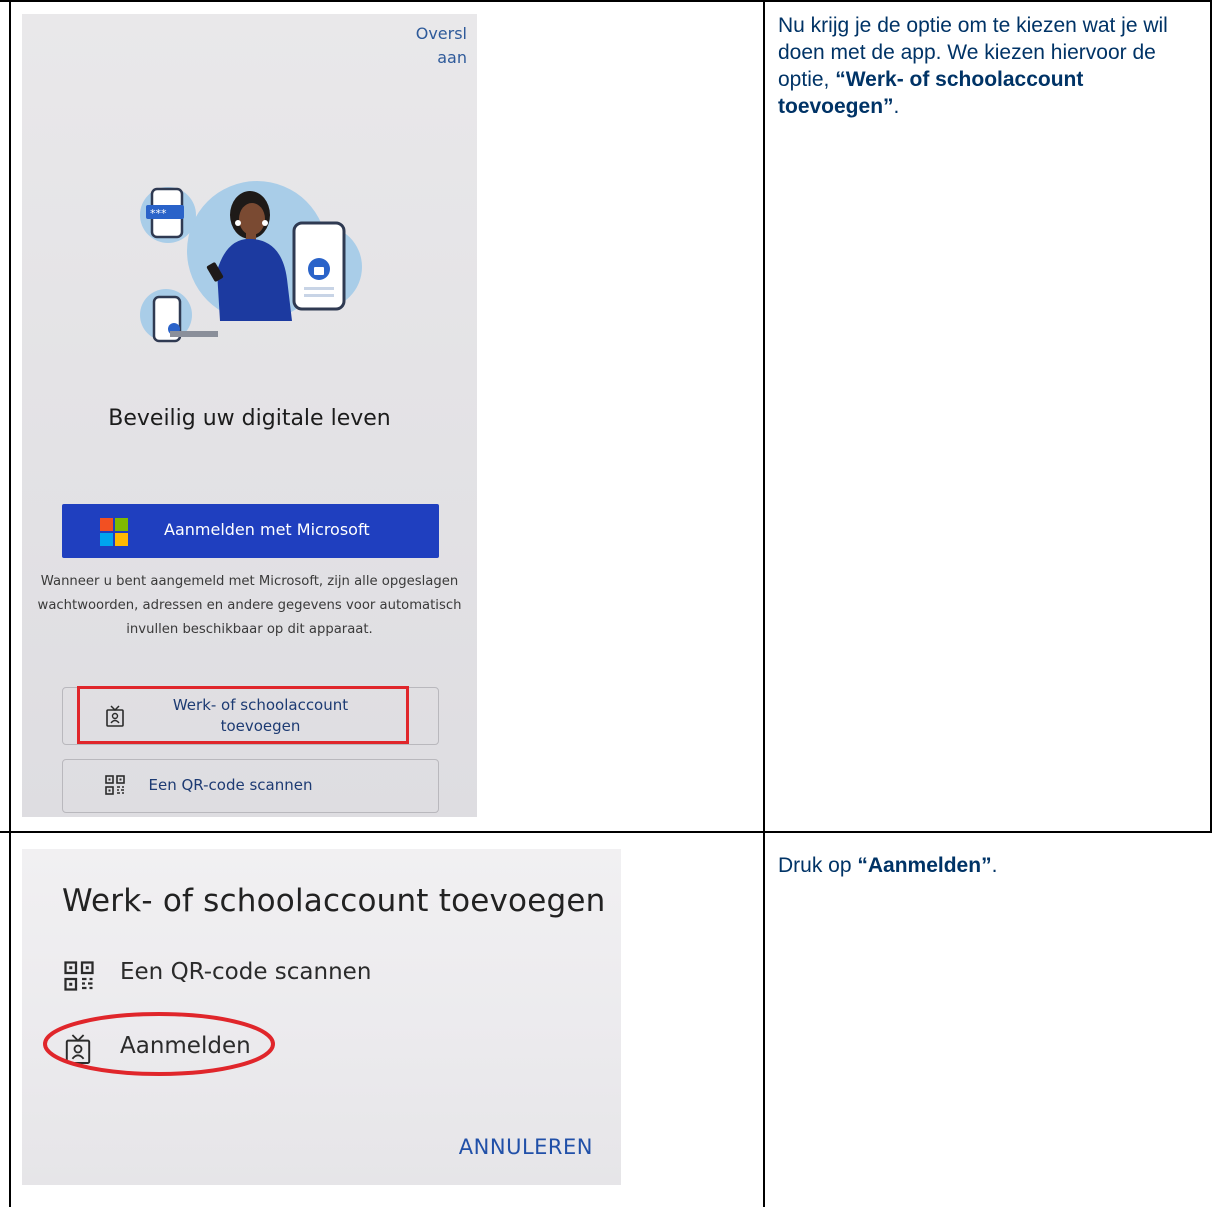 The width and height of the screenshot is (1212, 1207). What do you see at coordinates (994, 865) in the screenshot?
I see `row2-instruction-end: .` at bounding box center [994, 865].